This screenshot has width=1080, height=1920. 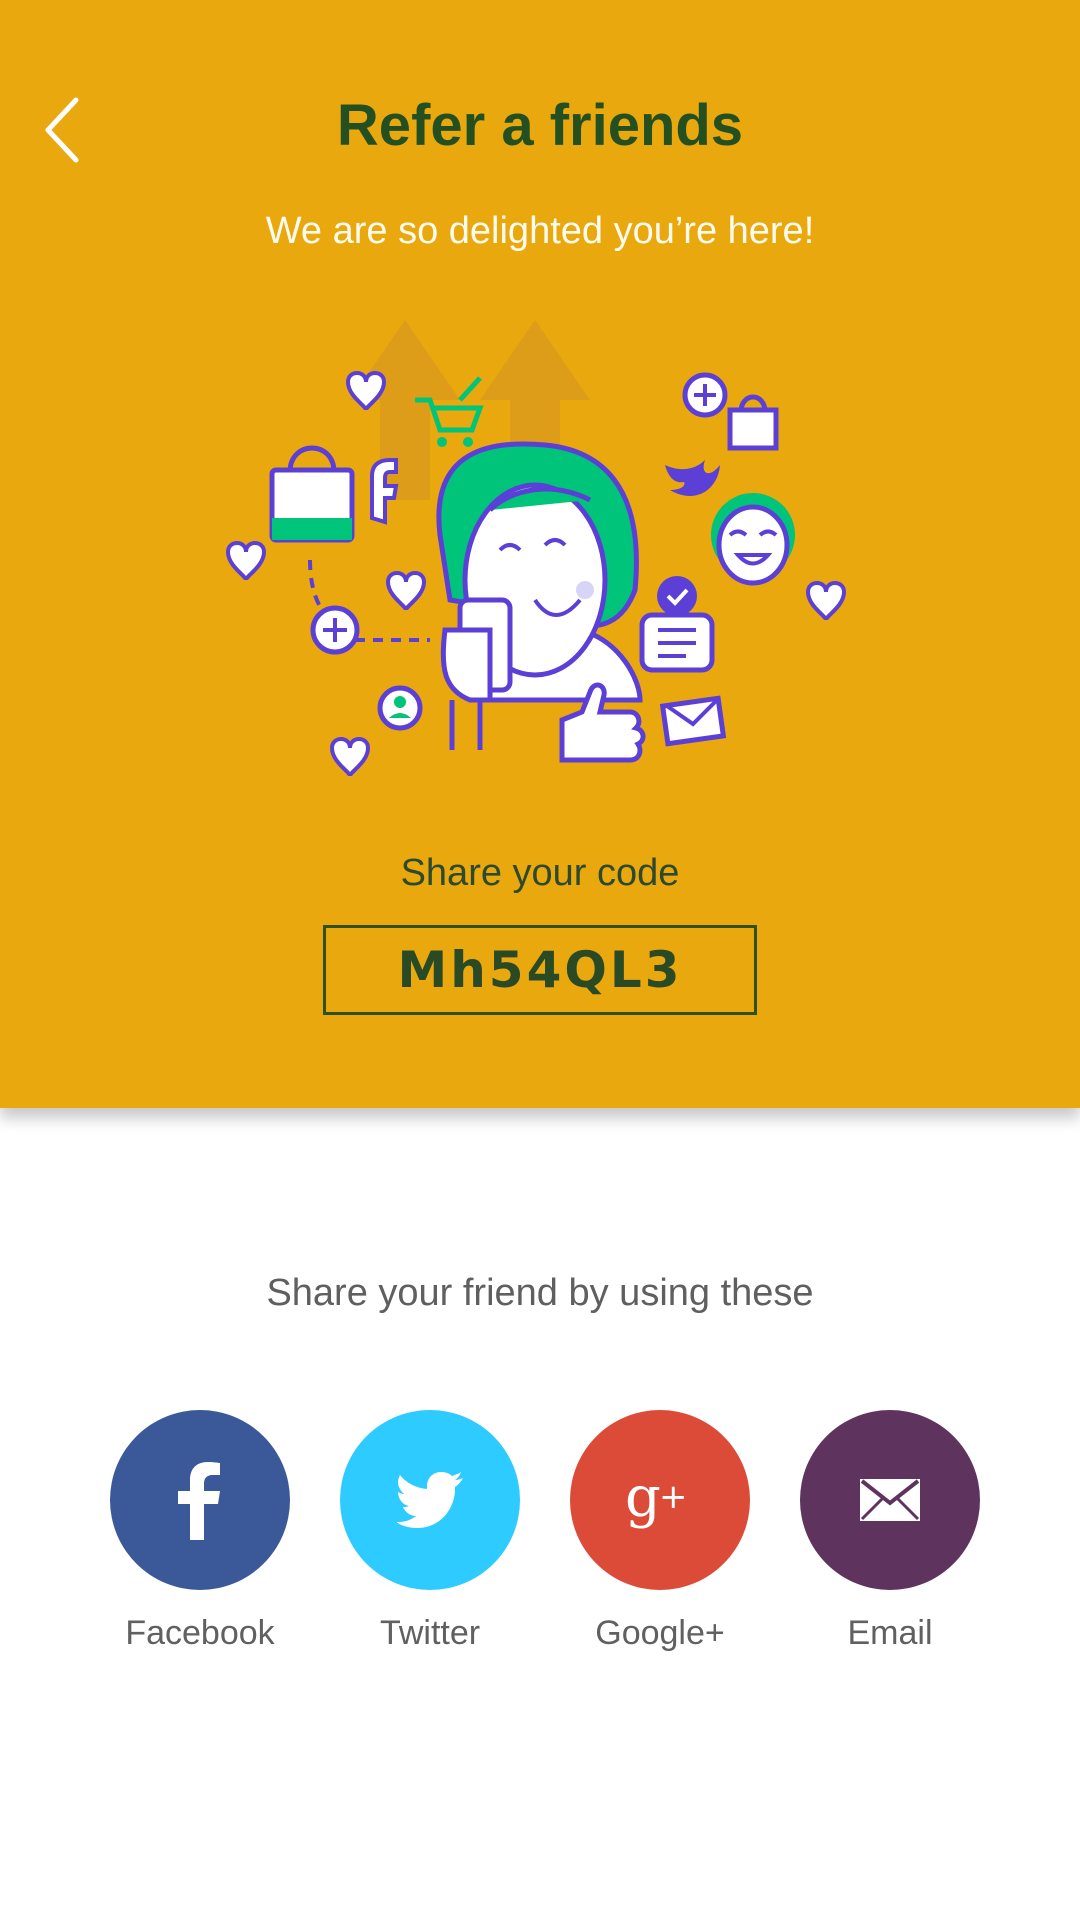 I want to click on referral-code: Mh54QL3, so click(x=540, y=970).